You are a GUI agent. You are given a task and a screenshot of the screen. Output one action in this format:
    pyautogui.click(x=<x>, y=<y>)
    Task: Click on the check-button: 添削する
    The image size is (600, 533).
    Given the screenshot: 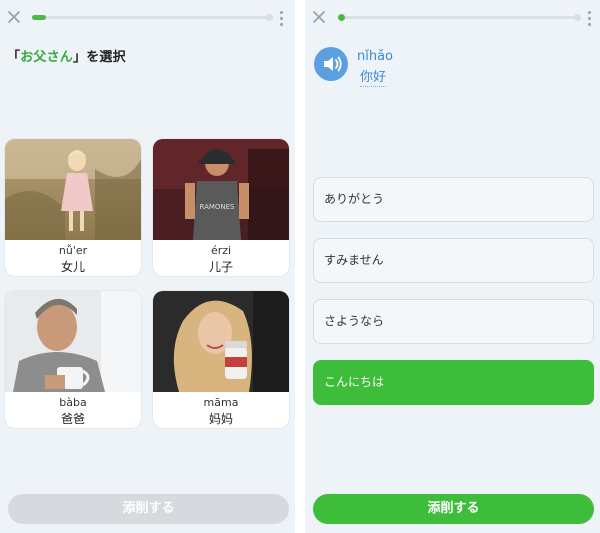 What is the action you would take?
    pyautogui.click(x=453, y=509)
    